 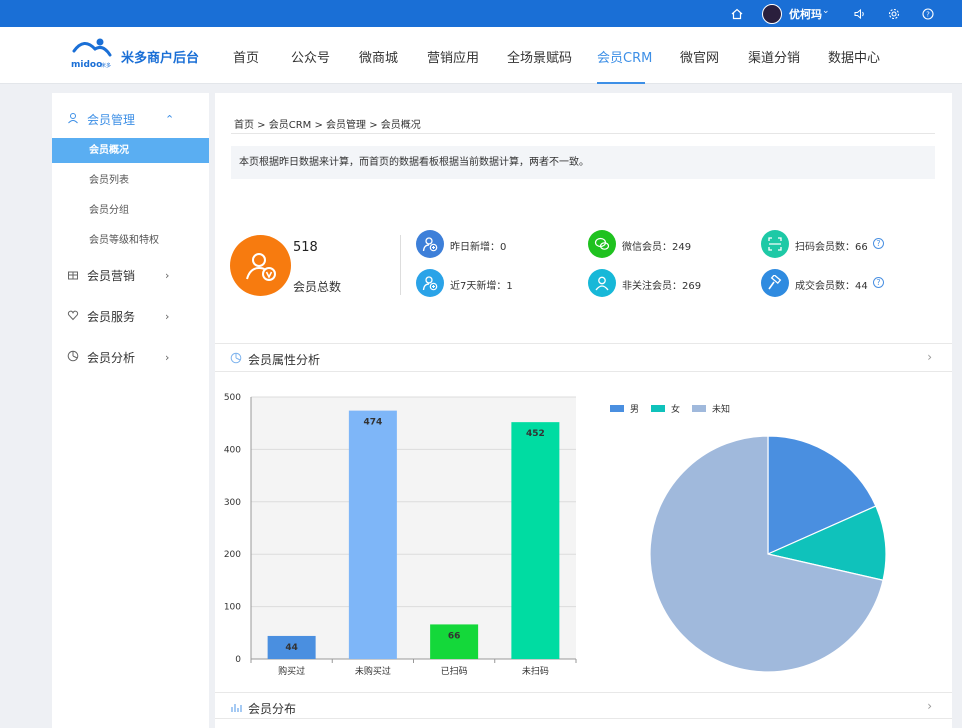 What do you see at coordinates (284, 360) in the screenshot?
I see `section-title: 会员属性分析` at bounding box center [284, 360].